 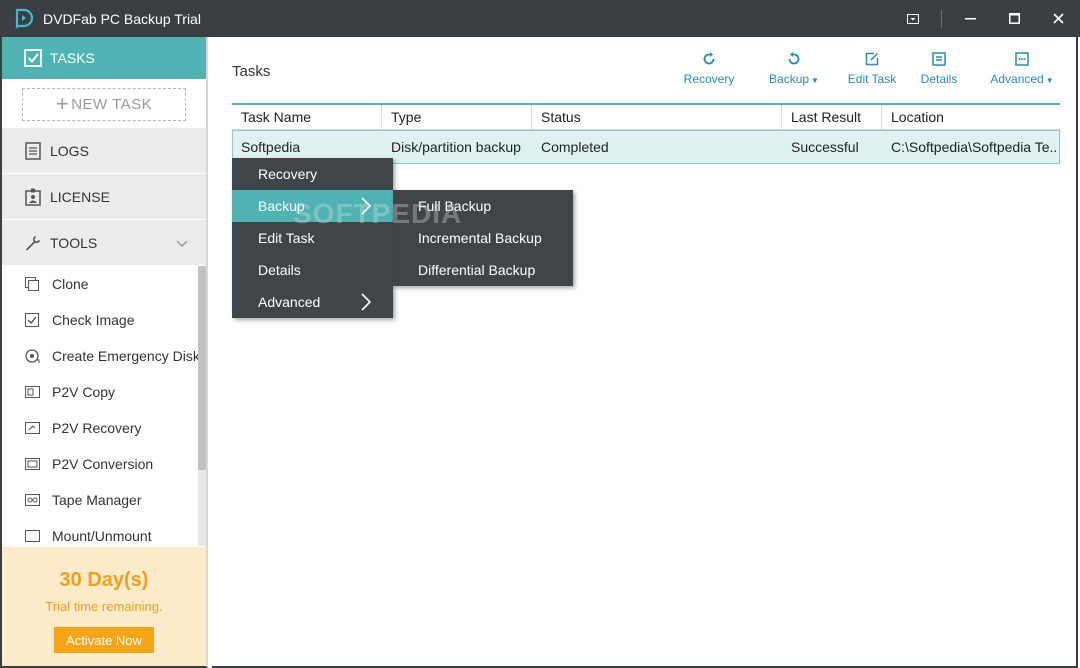 What do you see at coordinates (1017, 79) in the screenshot?
I see `advanced-label: Advanced` at bounding box center [1017, 79].